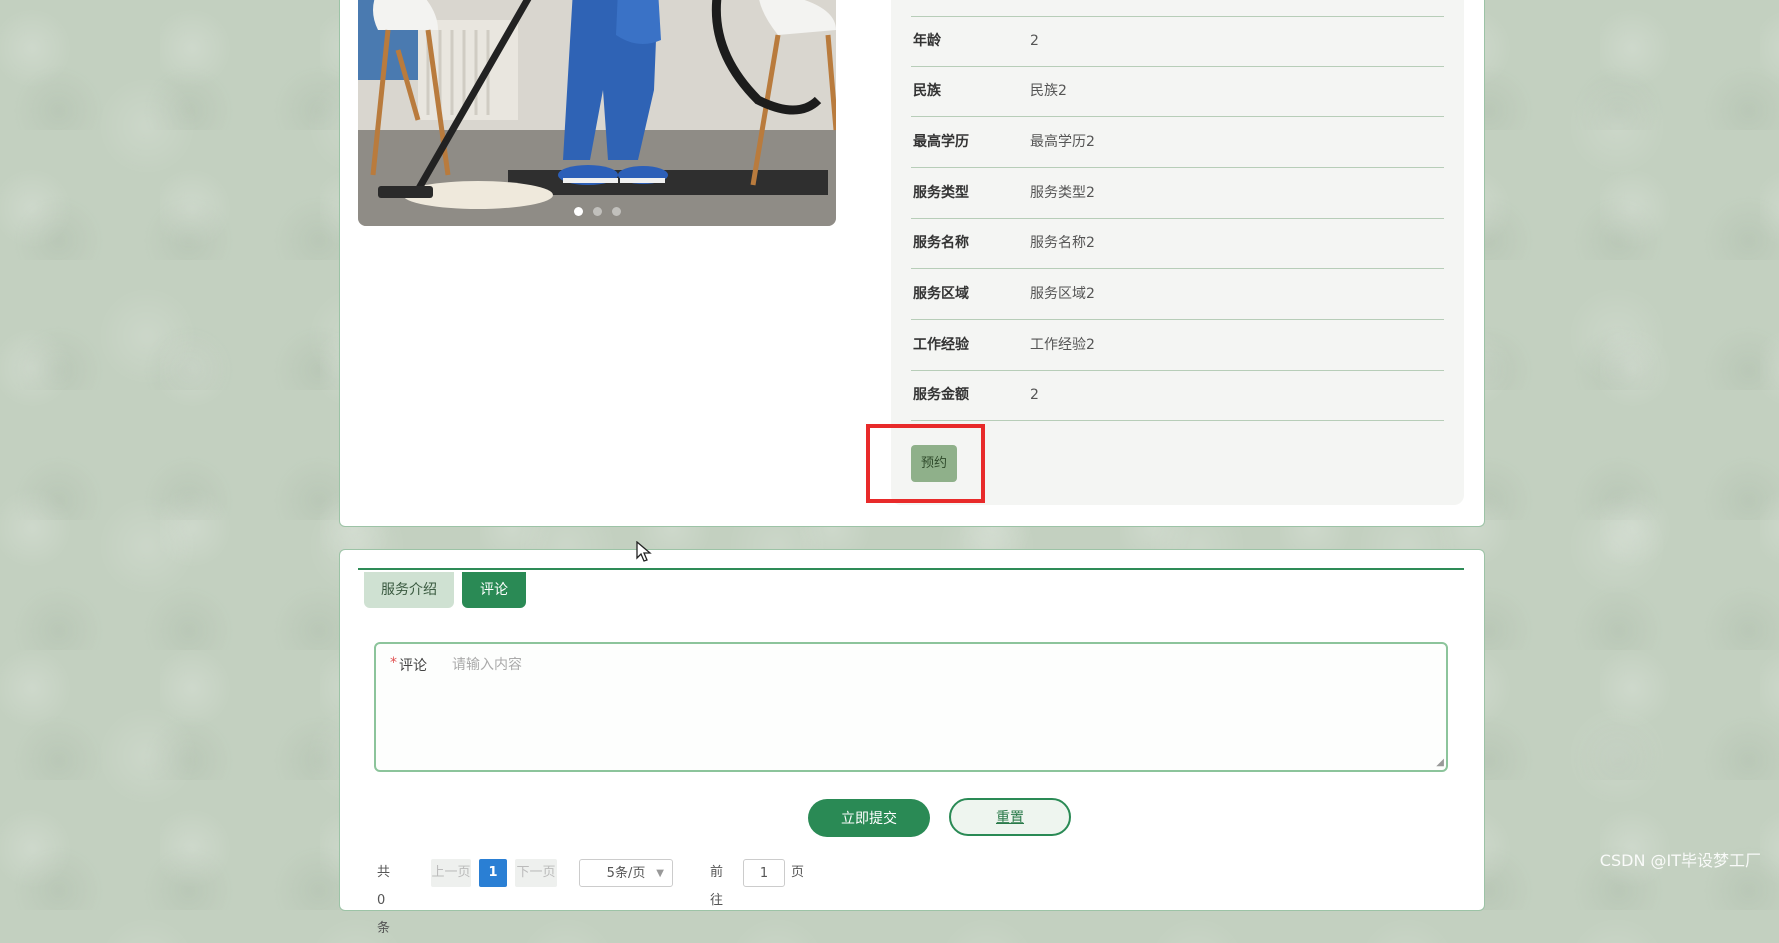 This screenshot has height=943, width=1779. Describe the element at coordinates (413, 666) in the screenshot. I see `comment-label: 评论` at that location.